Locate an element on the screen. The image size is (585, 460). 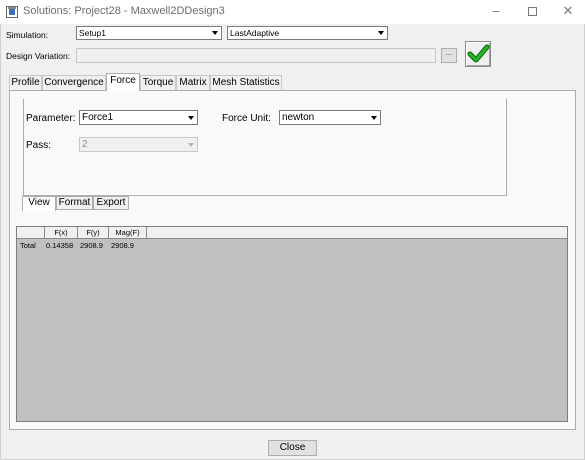
subtab-view: View is located at coordinates (39, 203).